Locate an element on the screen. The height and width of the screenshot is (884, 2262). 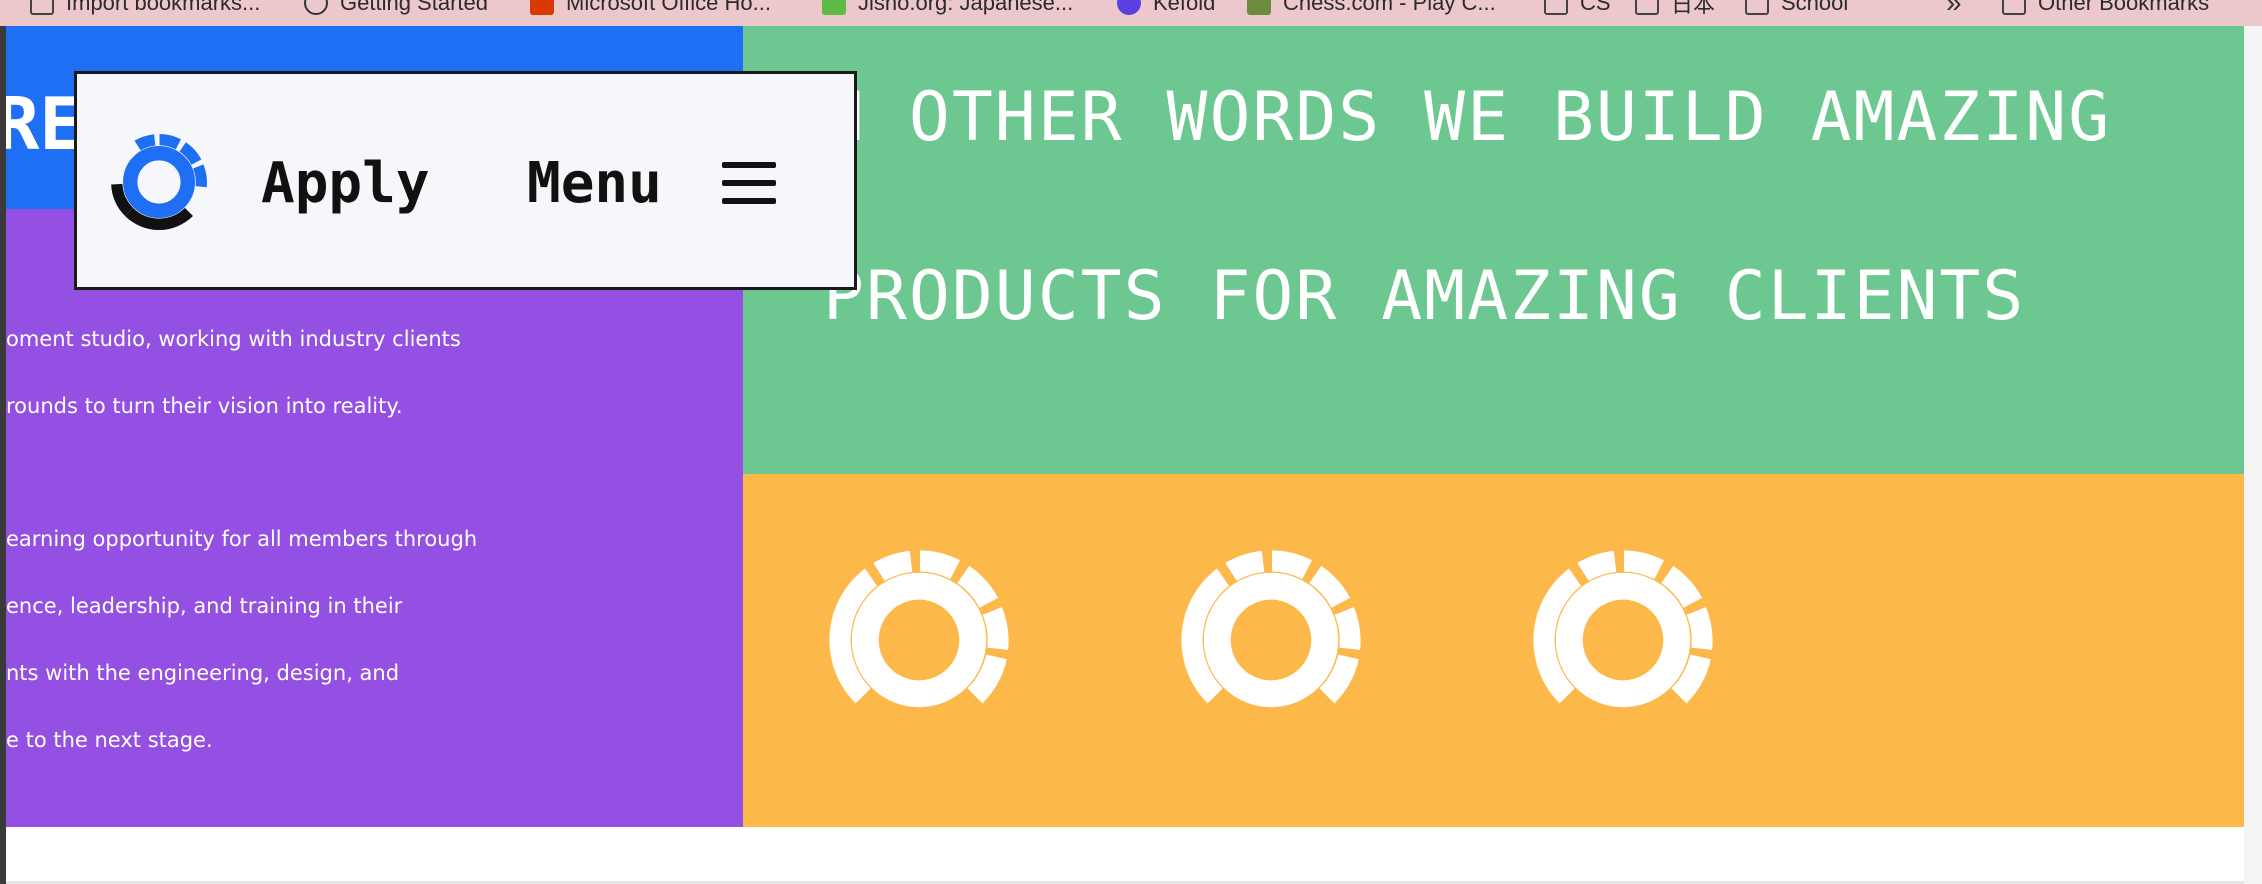
bookmark-label: Kefold is located at coordinates (1184, 7).